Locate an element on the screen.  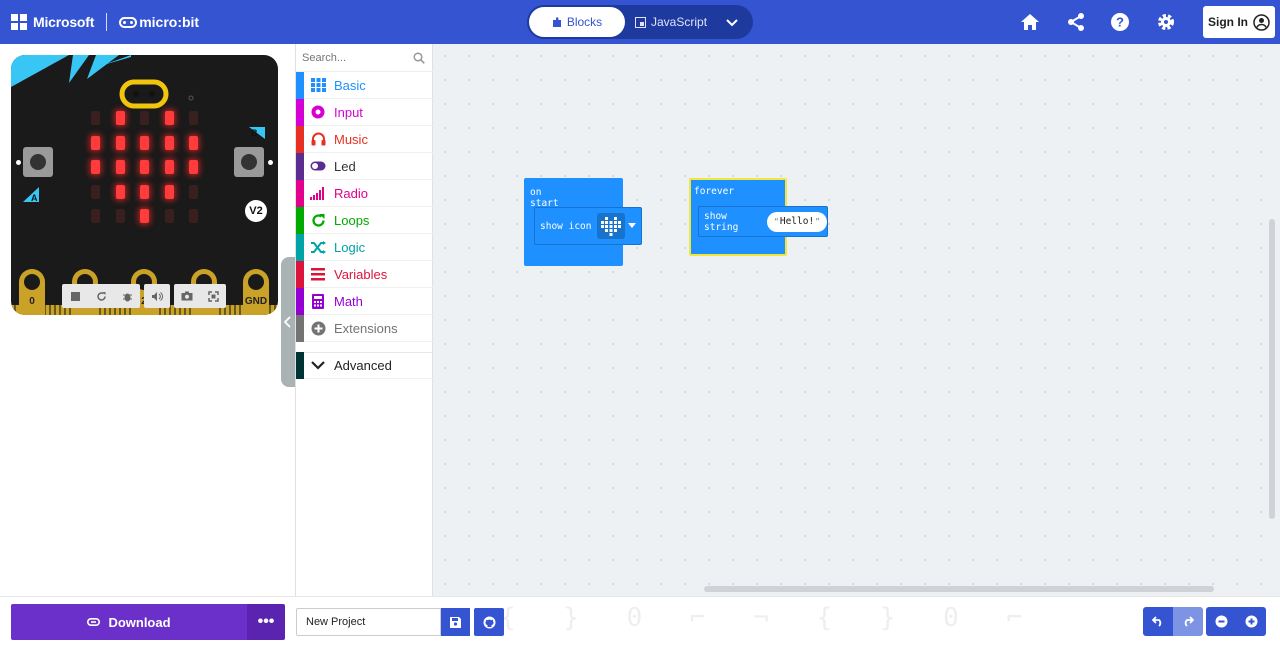
search-input is located at coordinates (357, 58).